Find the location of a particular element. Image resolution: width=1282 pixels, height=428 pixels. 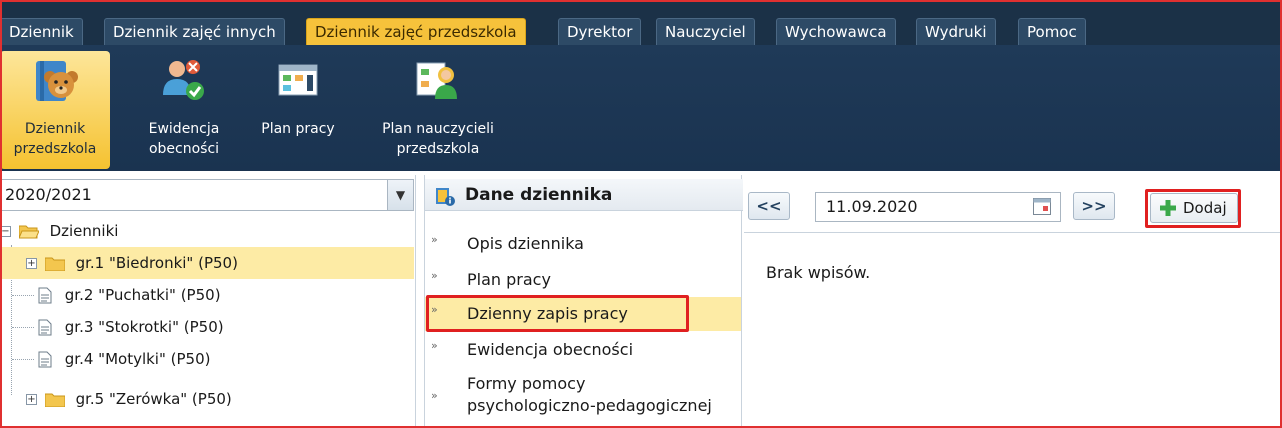

menu-item-opis-dziennika: » Opis dziennika is located at coordinates (583, 246).